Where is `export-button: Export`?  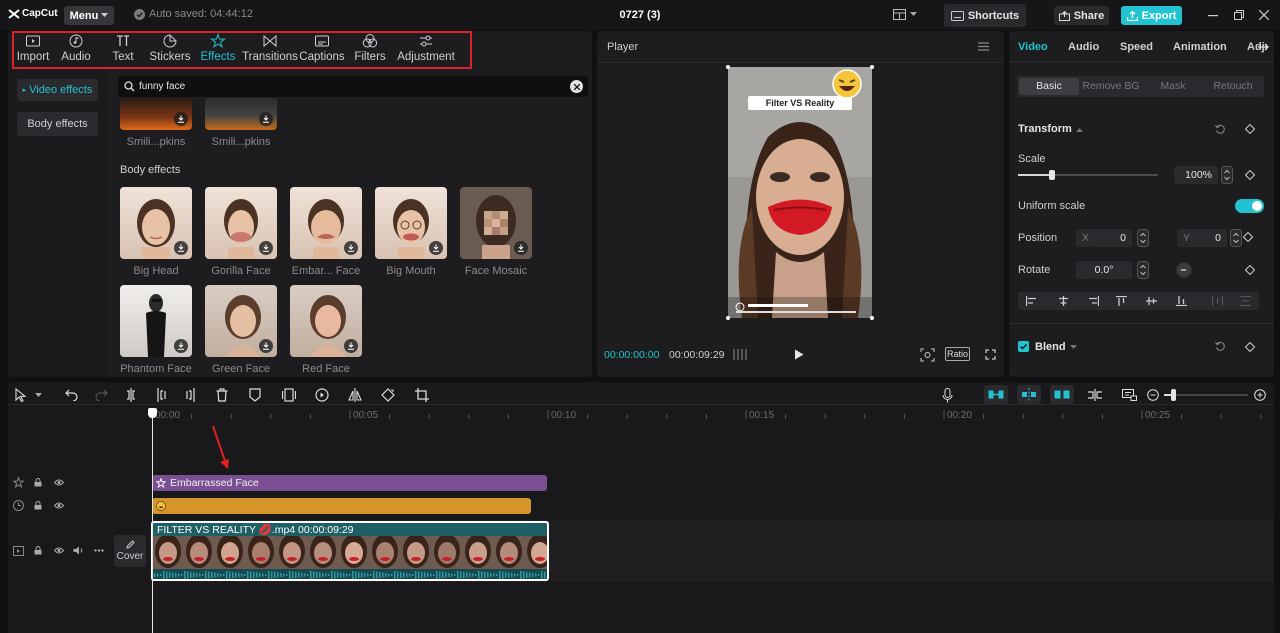 export-button: Export is located at coordinates (1151, 15).